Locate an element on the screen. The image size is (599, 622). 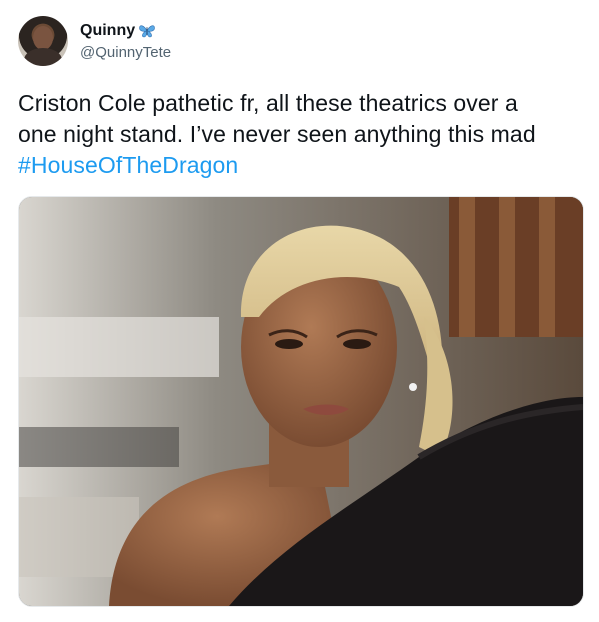
hashtag-link: #HouseOfTheDragon is located at coordinates (303, 165).